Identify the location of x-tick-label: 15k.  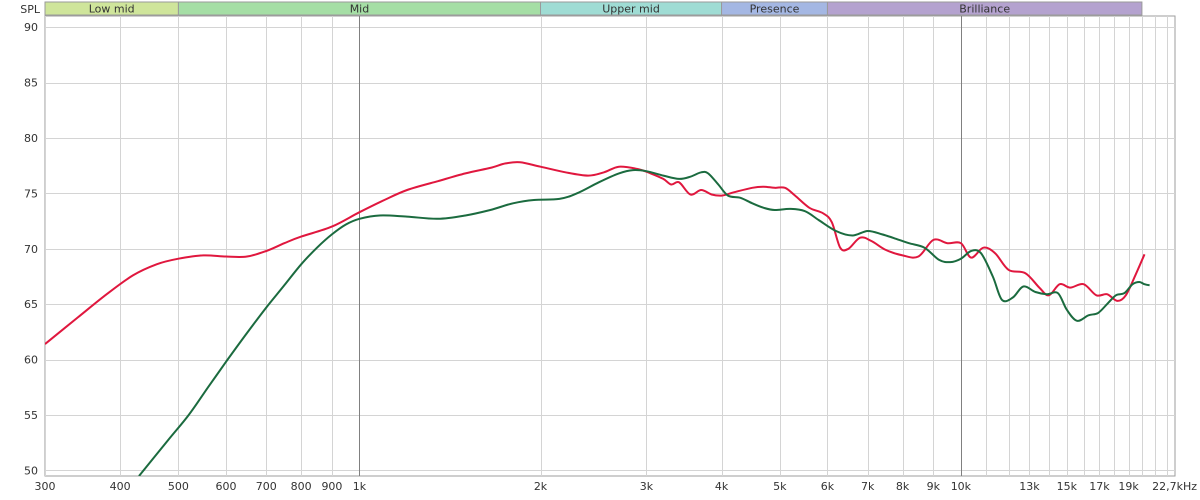
(1067, 486).